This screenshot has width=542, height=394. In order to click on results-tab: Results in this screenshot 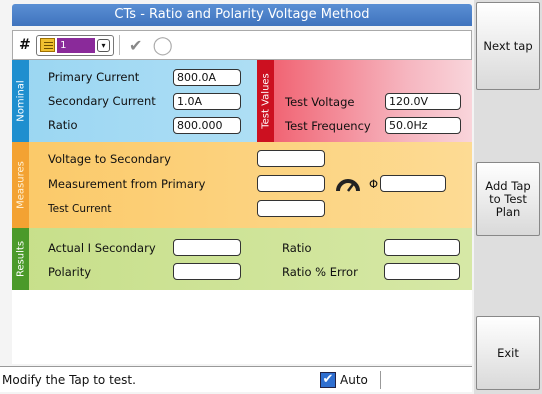, I will do `click(20, 259)`.